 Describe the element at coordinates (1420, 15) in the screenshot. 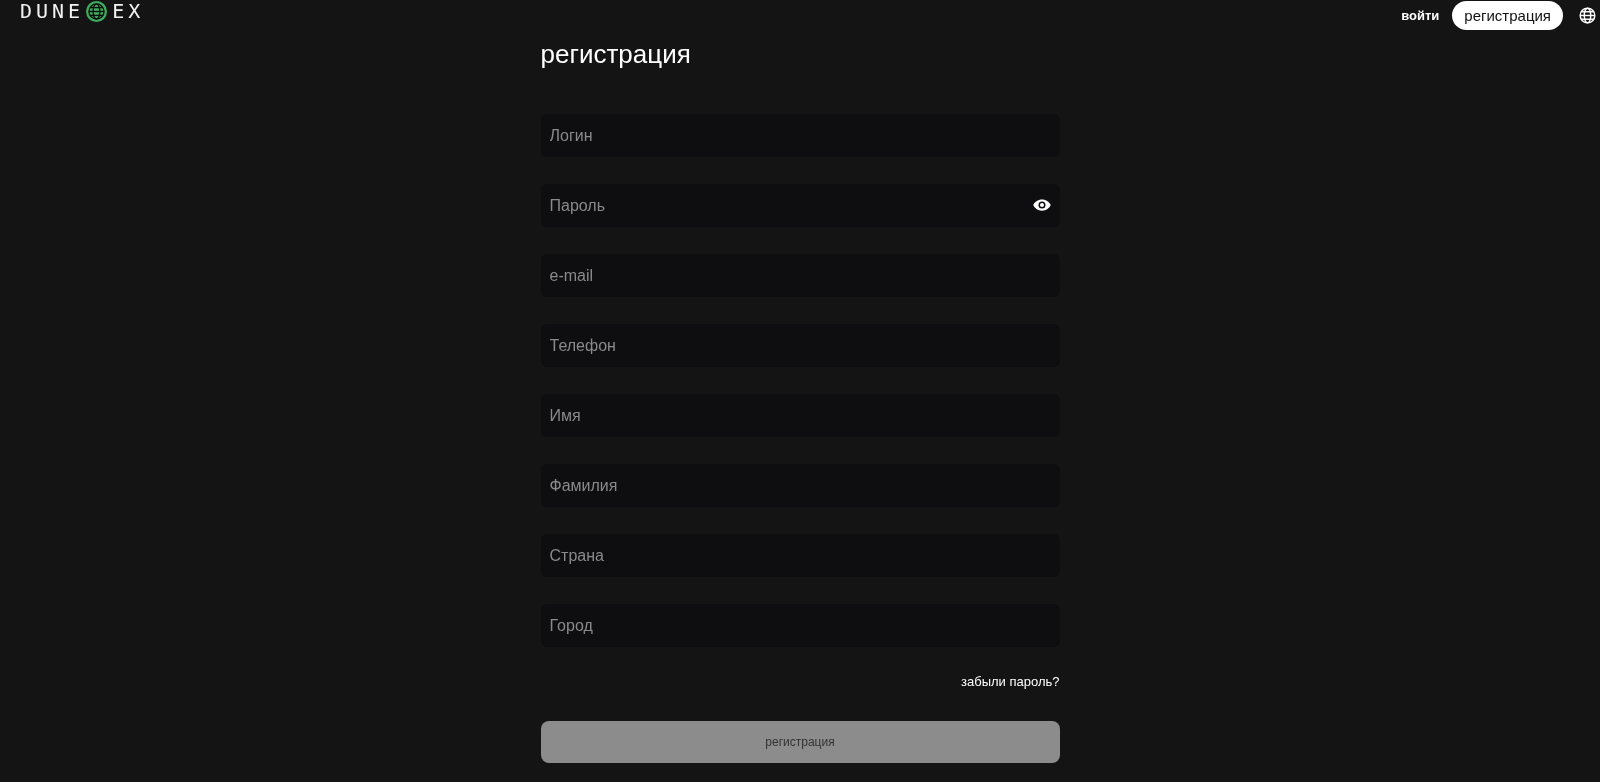

I see `login-link: войти` at that location.